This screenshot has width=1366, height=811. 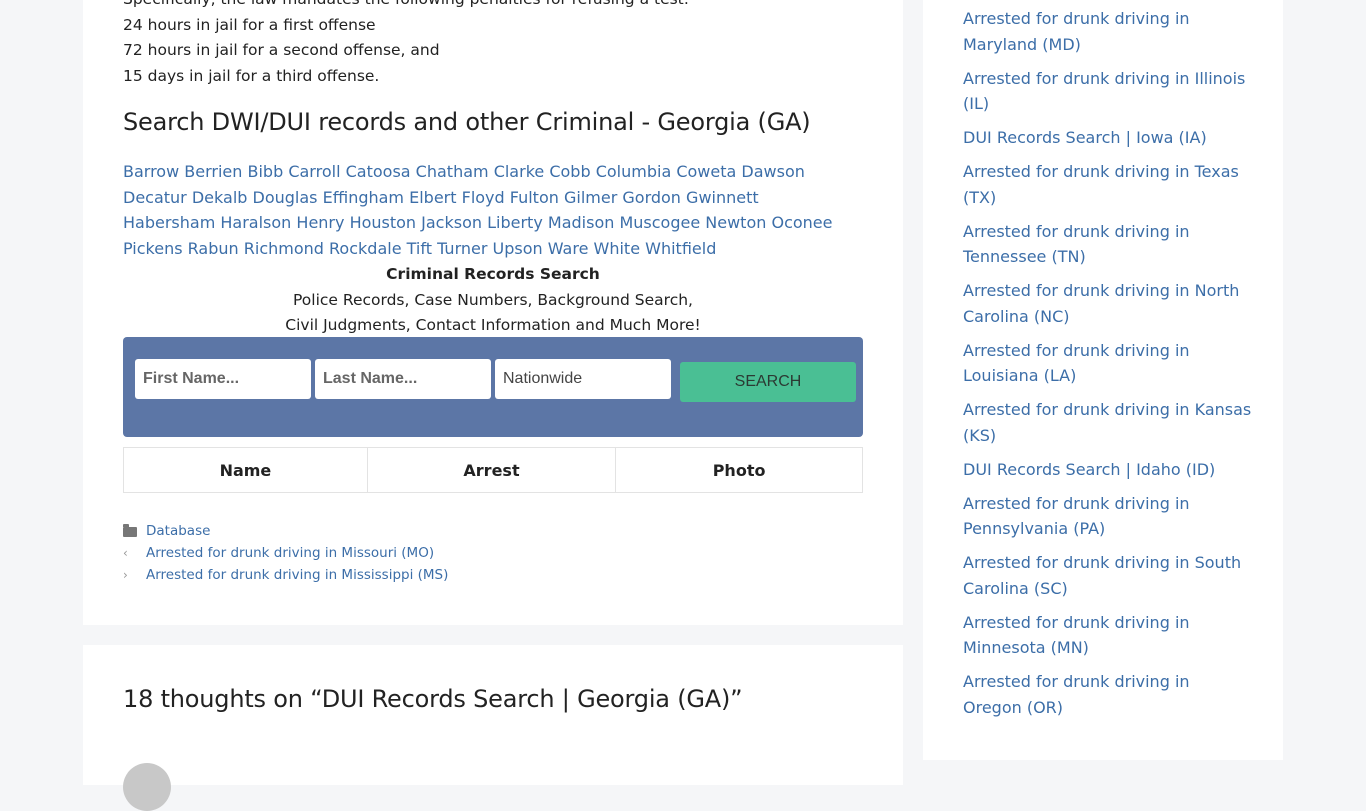 I want to click on county-link: Liberty, so click(x=515, y=222).